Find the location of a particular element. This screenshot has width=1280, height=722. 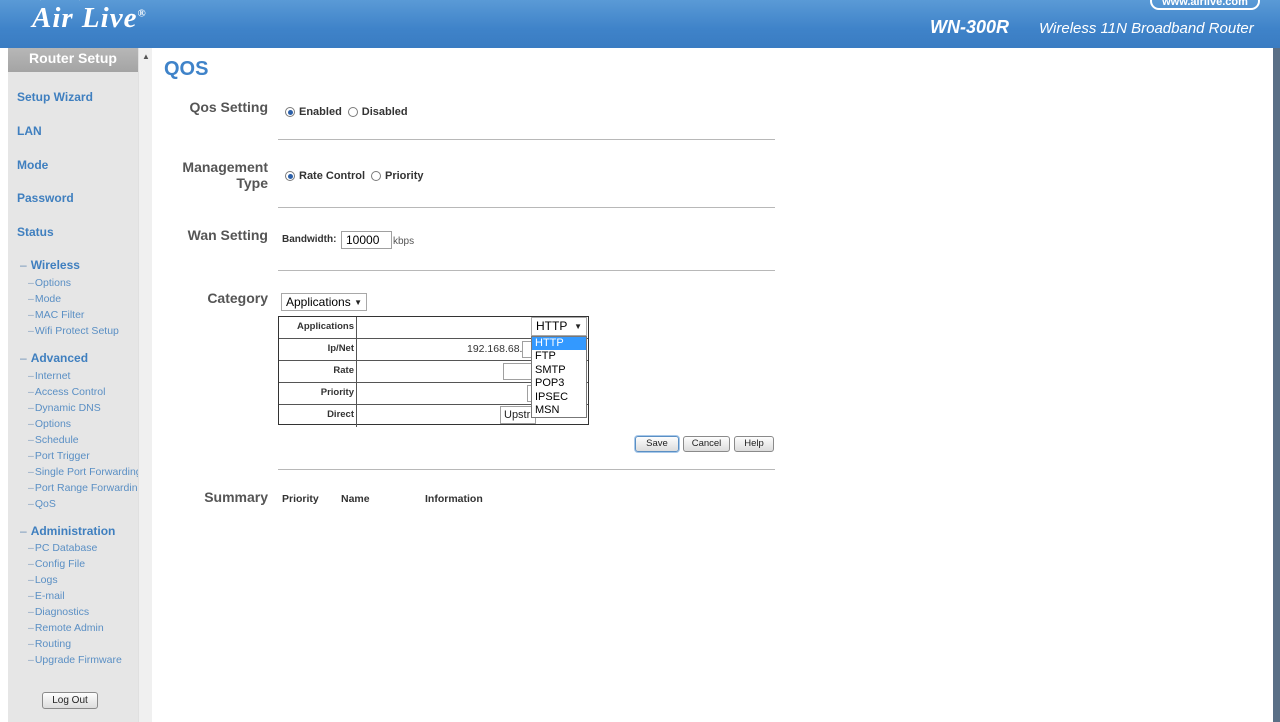

dropdown-option-ipsec: IPSEC is located at coordinates (559, 397).